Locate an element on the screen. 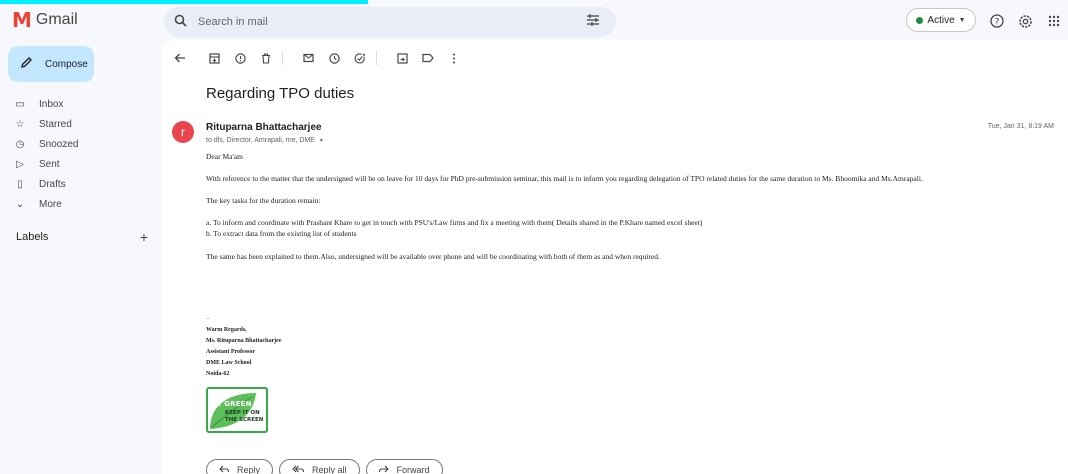 This screenshot has height=474, width=1068. signature-line: Warm Regards, is located at coordinates (226, 330).